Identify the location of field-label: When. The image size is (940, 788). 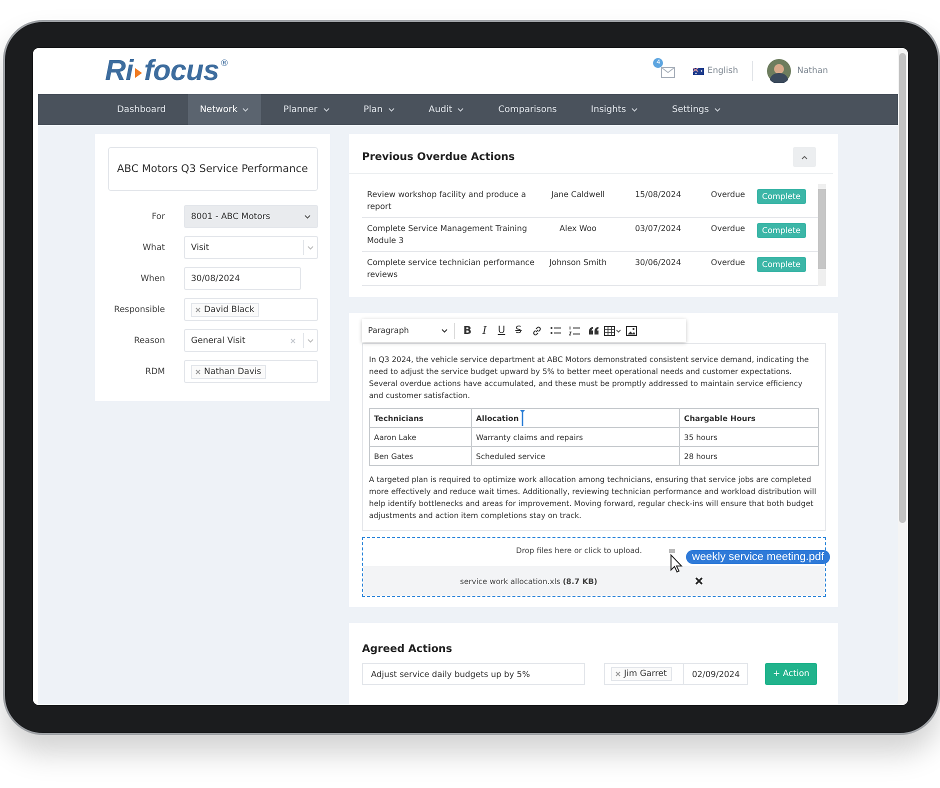
(152, 279).